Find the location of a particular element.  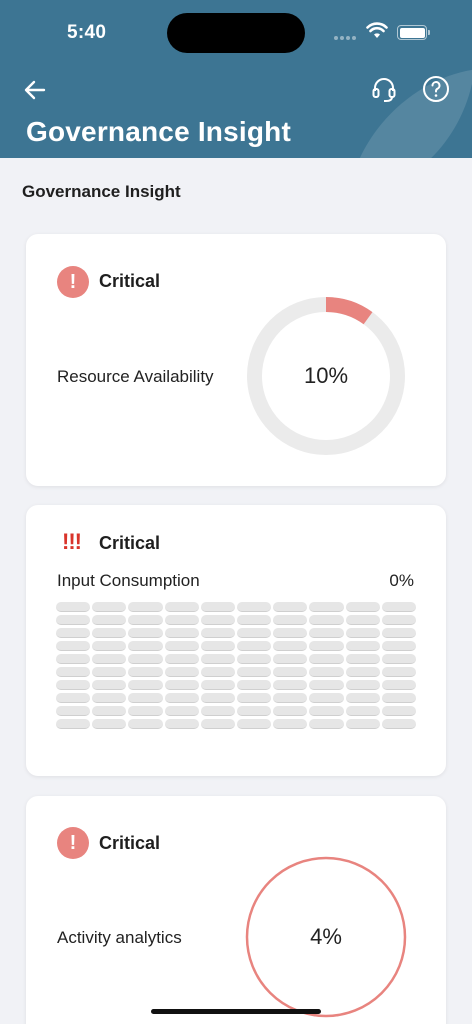

progress-value: 10% is located at coordinates (326, 375).